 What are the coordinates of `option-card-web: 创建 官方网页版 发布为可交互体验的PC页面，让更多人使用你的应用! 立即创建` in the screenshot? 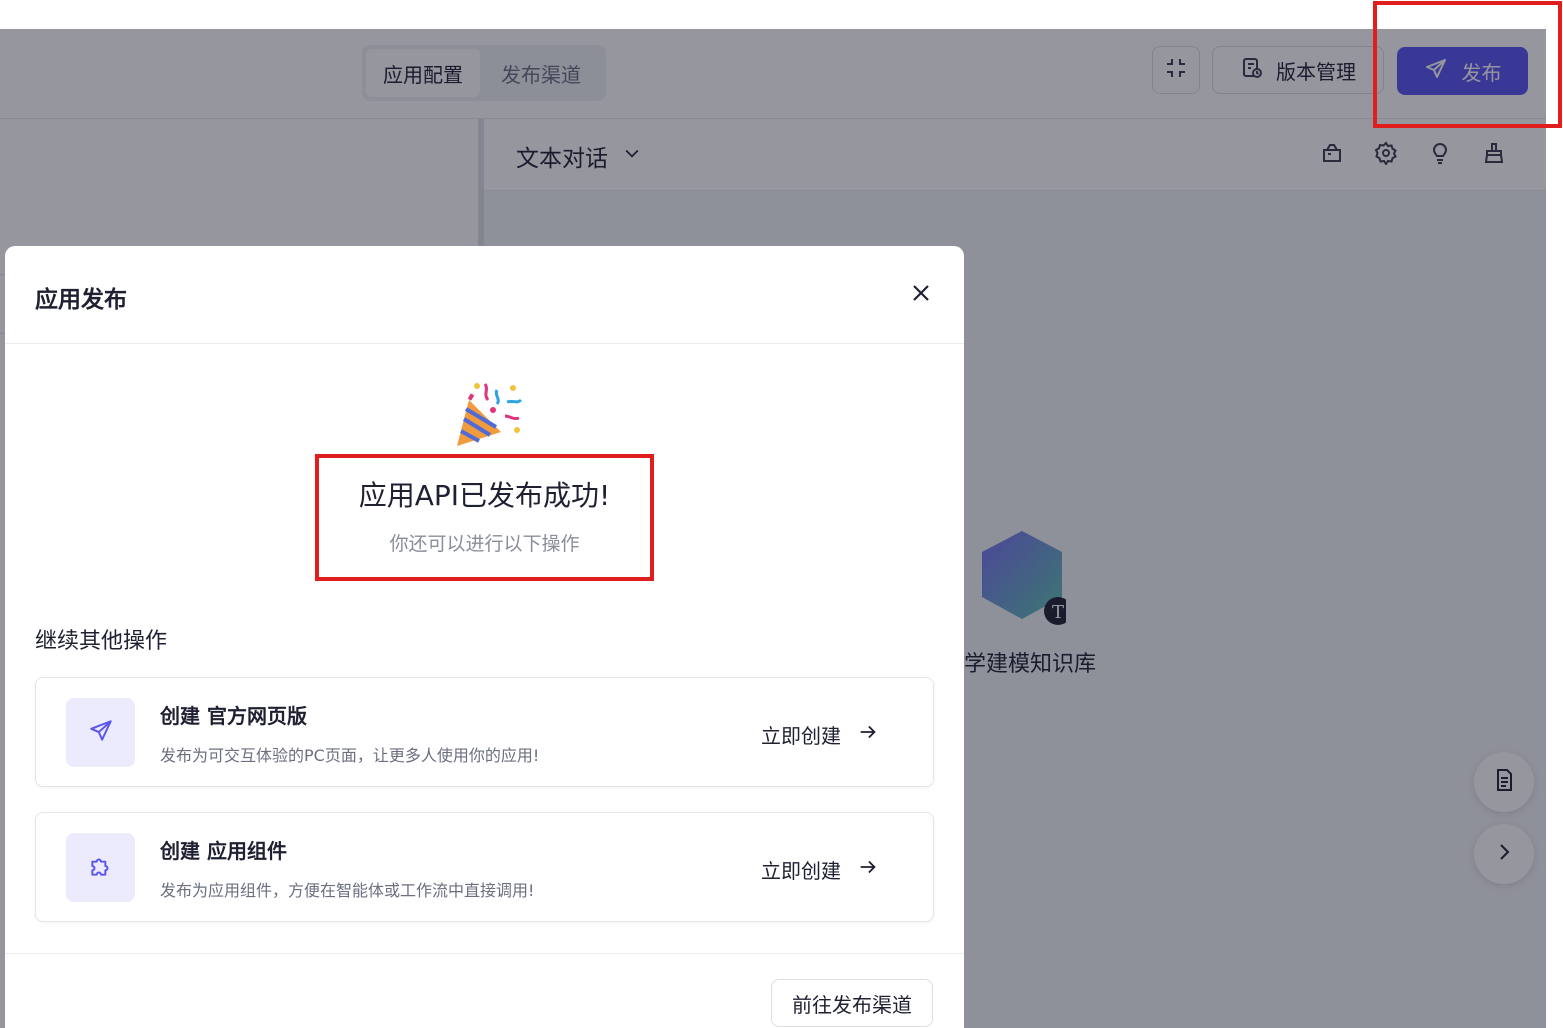 It's located at (484, 732).